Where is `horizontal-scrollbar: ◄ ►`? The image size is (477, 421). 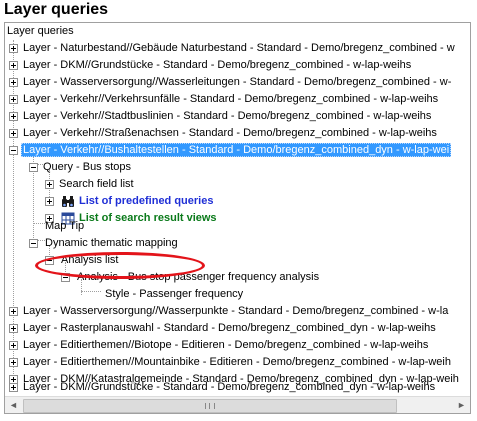
horizontal-scrollbar: ◄ ► is located at coordinates (237, 404).